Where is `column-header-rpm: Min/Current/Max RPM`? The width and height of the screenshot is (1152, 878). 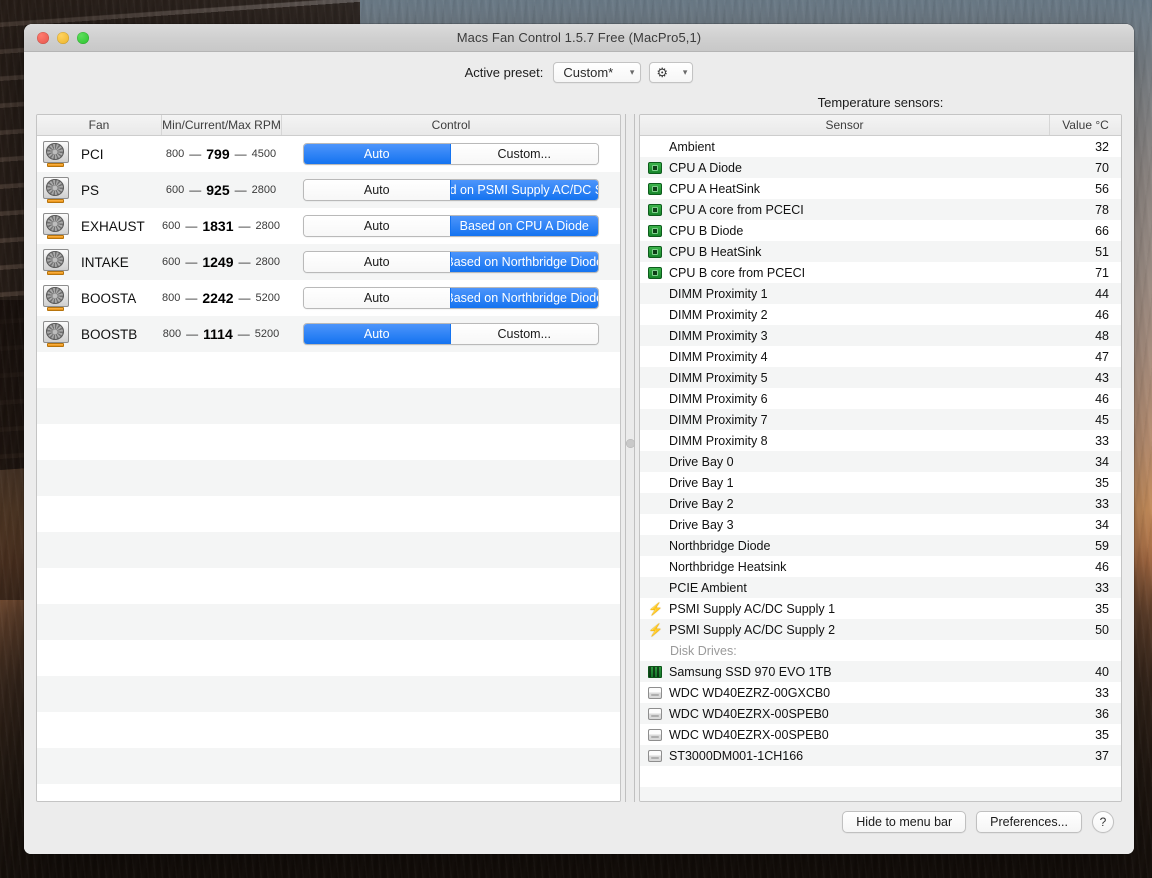
column-header-rpm: Min/Current/Max RPM is located at coordinates (221, 125).